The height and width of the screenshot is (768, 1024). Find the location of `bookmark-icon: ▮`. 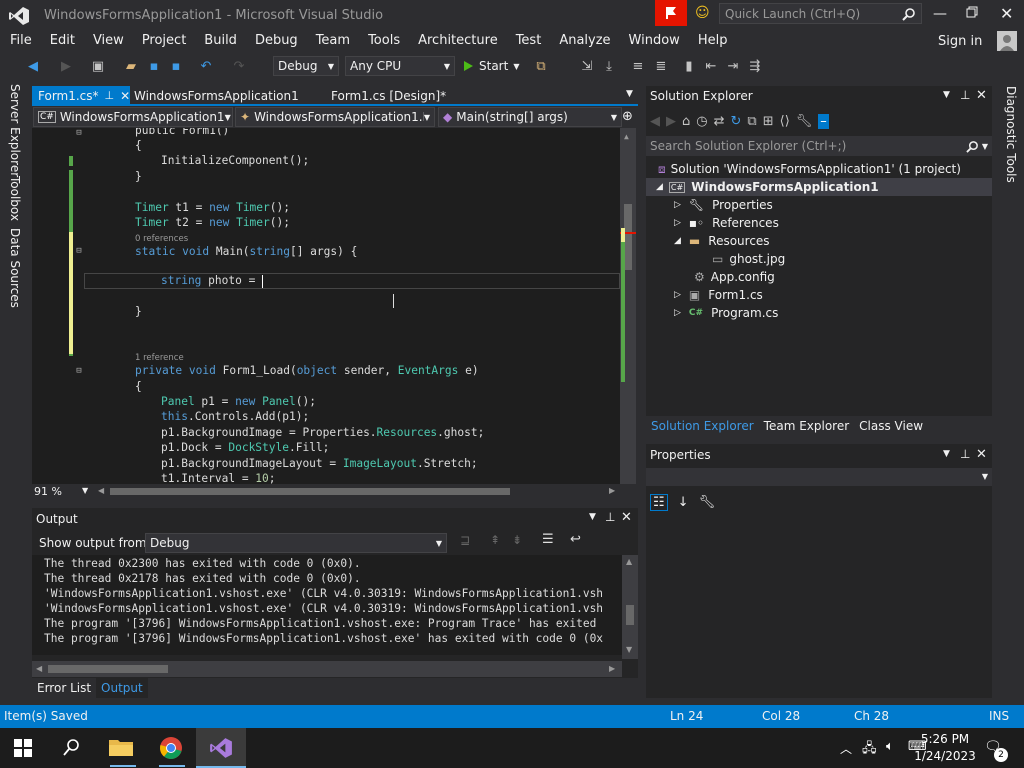

bookmark-icon: ▮ is located at coordinates (689, 66).